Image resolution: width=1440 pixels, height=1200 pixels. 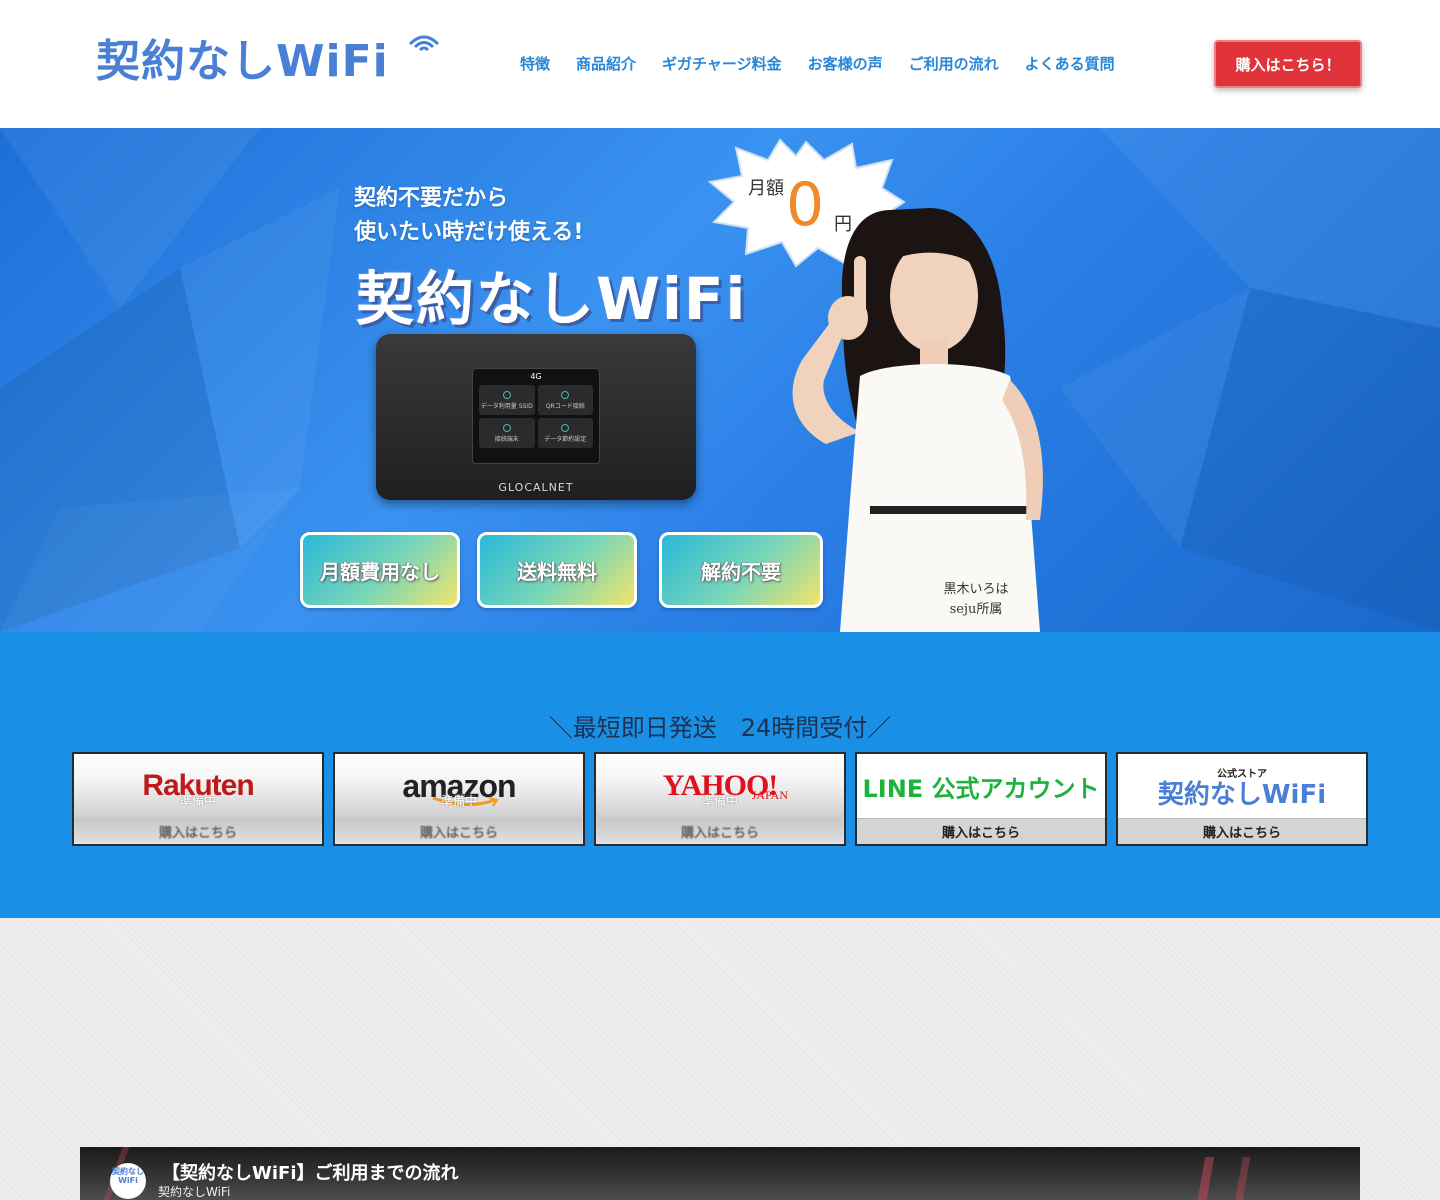 I want to click on qr-code-icon, so click(x=565, y=394).